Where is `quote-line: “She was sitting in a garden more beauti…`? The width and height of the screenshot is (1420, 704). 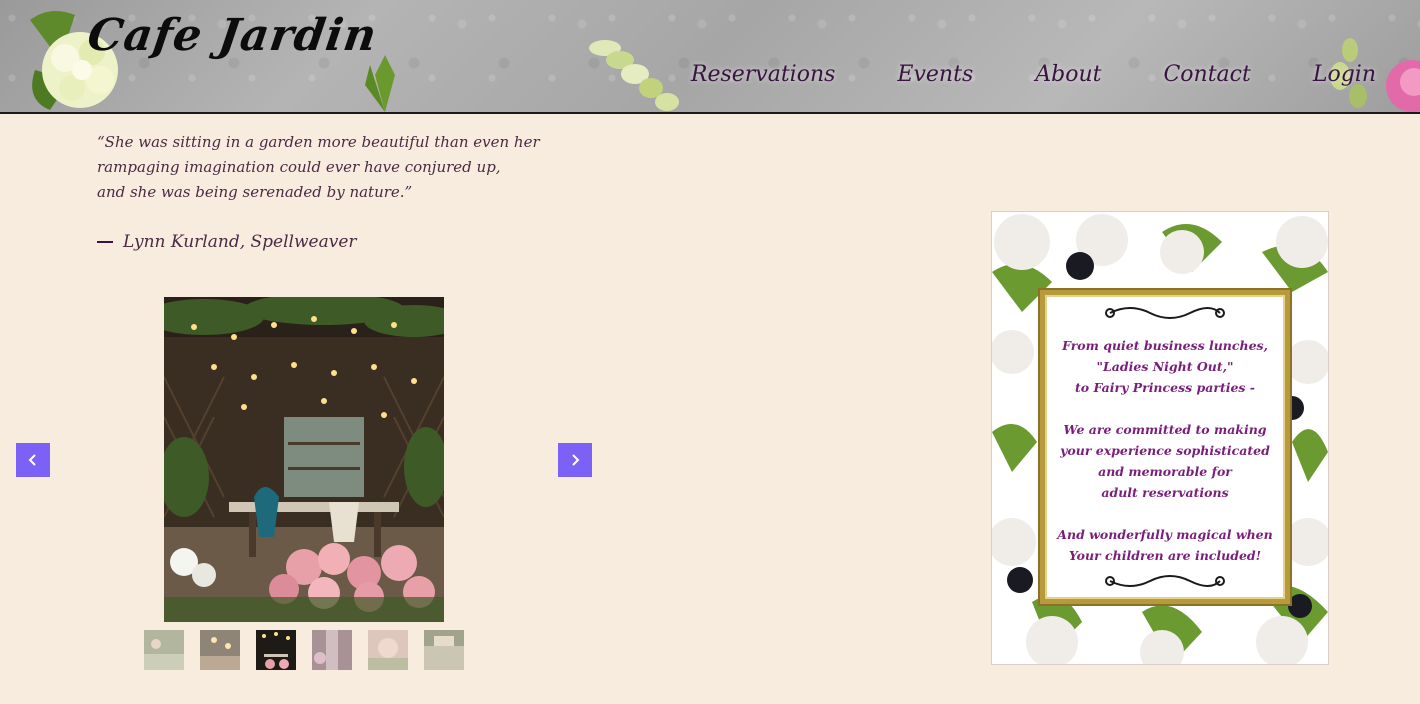 quote-line: “She was sitting in a garden more beauti… is located at coordinates (318, 142).